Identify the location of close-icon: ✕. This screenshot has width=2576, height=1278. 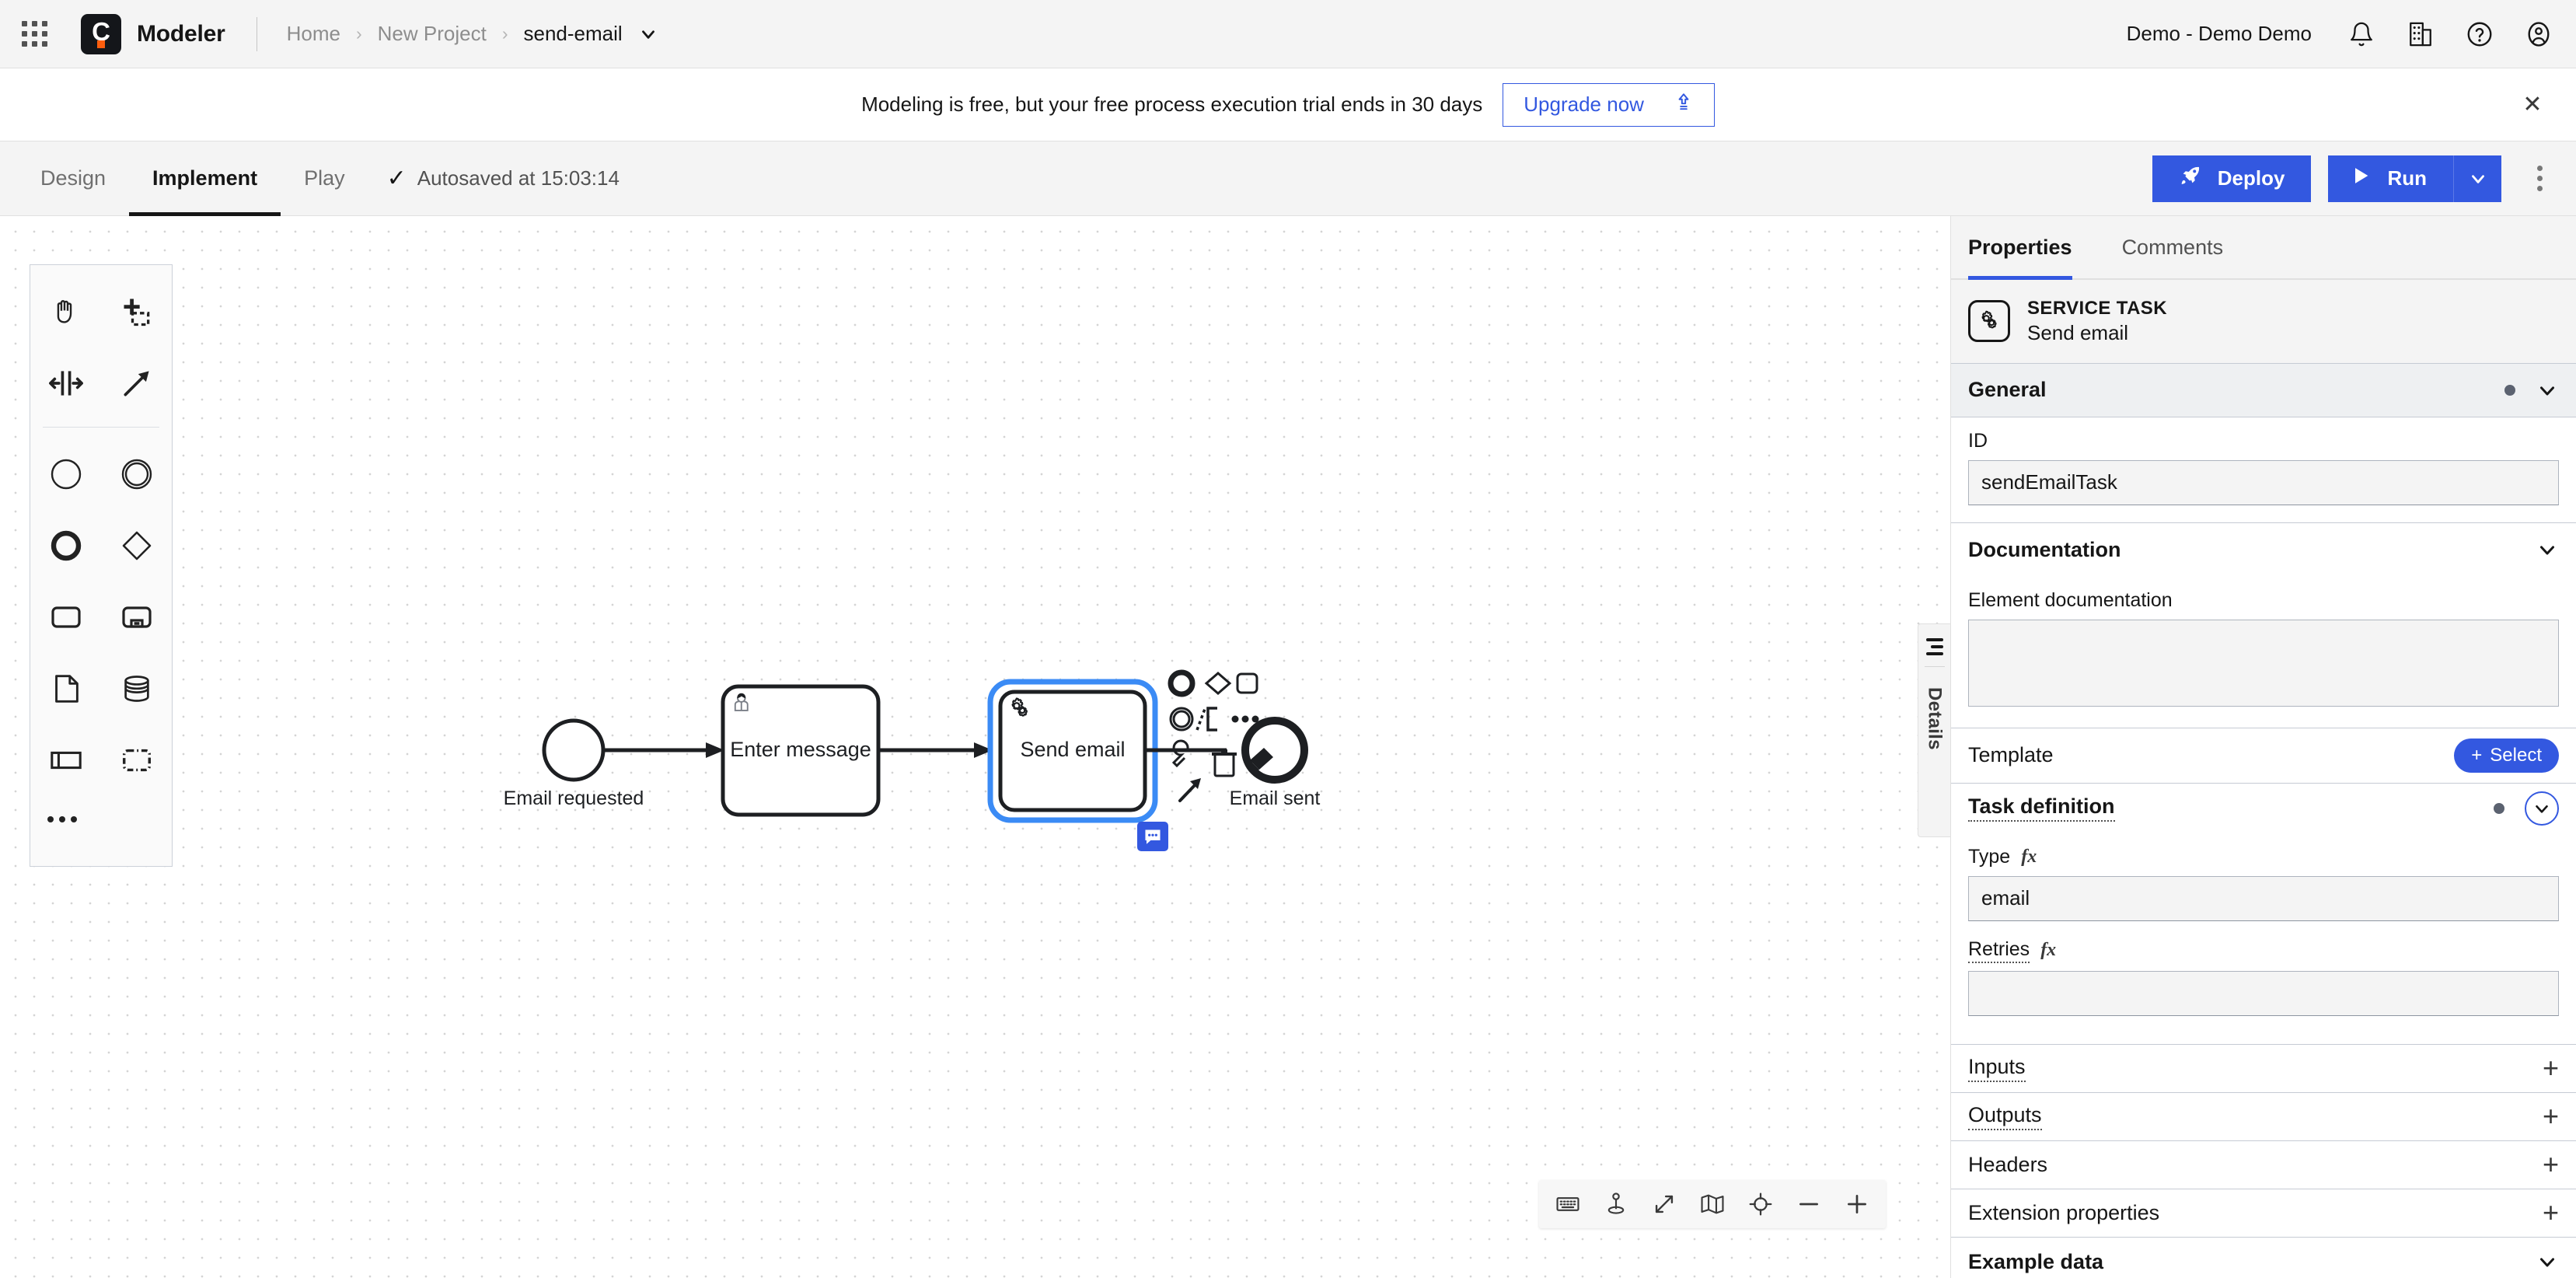
(2533, 105).